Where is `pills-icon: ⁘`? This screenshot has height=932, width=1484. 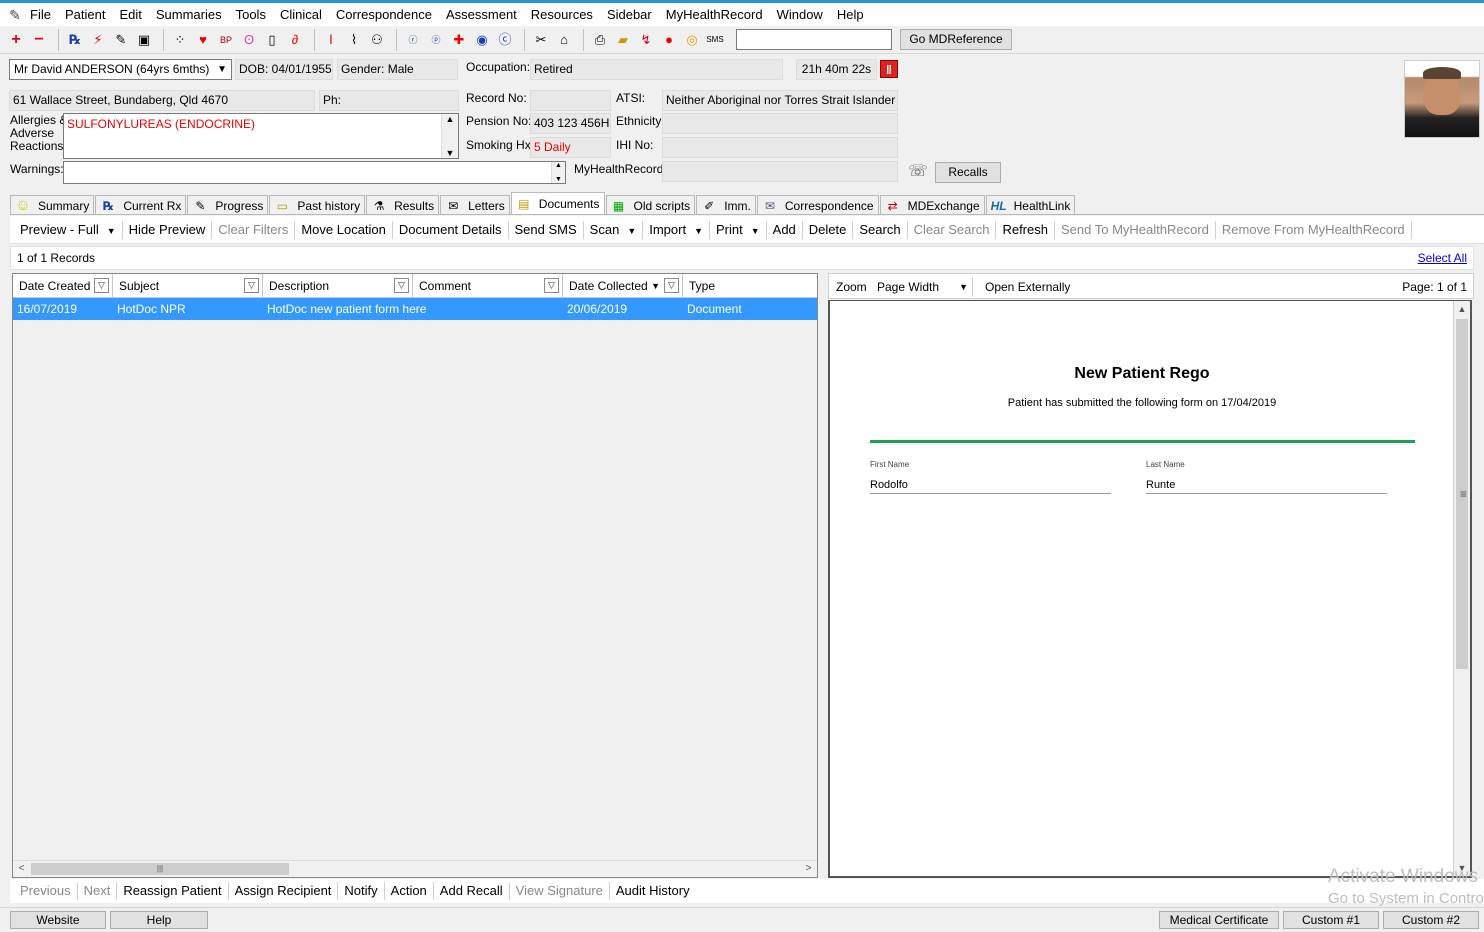 pills-icon: ⁘ is located at coordinates (180, 40).